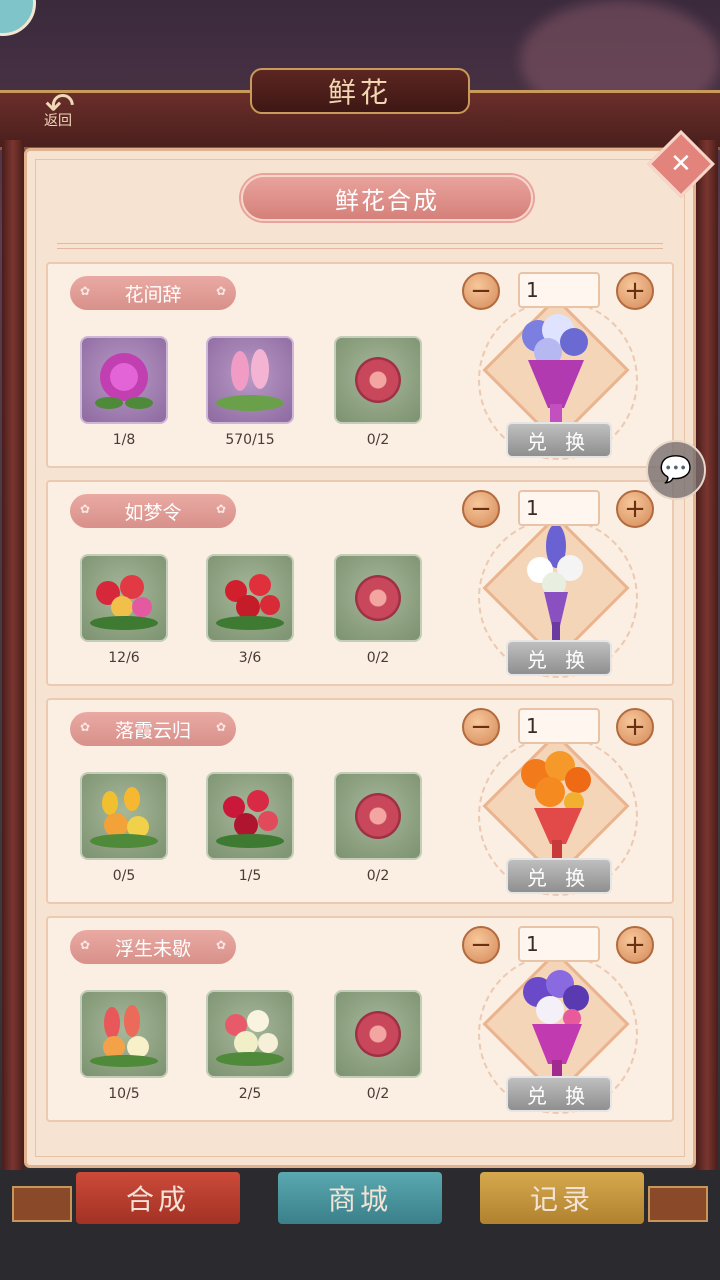  What do you see at coordinates (250, 819) in the screenshot?
I see `crimson-flowers-icon` at bounding box center [250, 819].